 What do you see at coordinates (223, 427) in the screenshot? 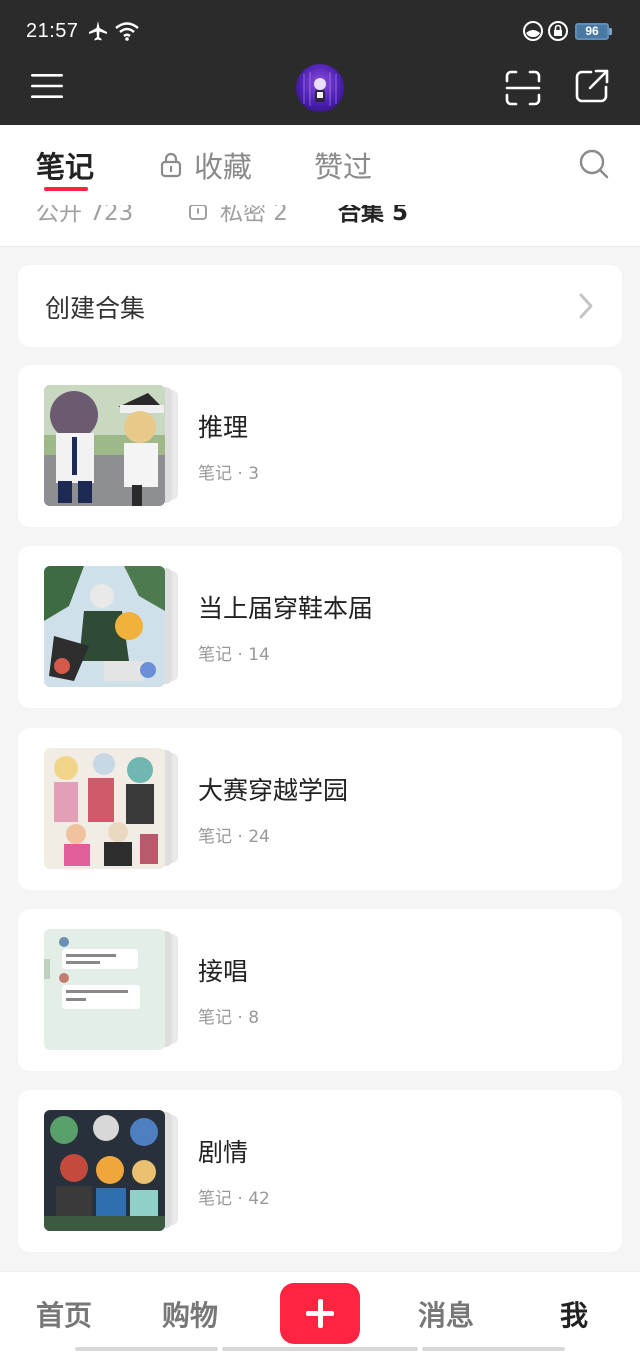
I see `collection-title: 推理` at bounding box center [223, 427].